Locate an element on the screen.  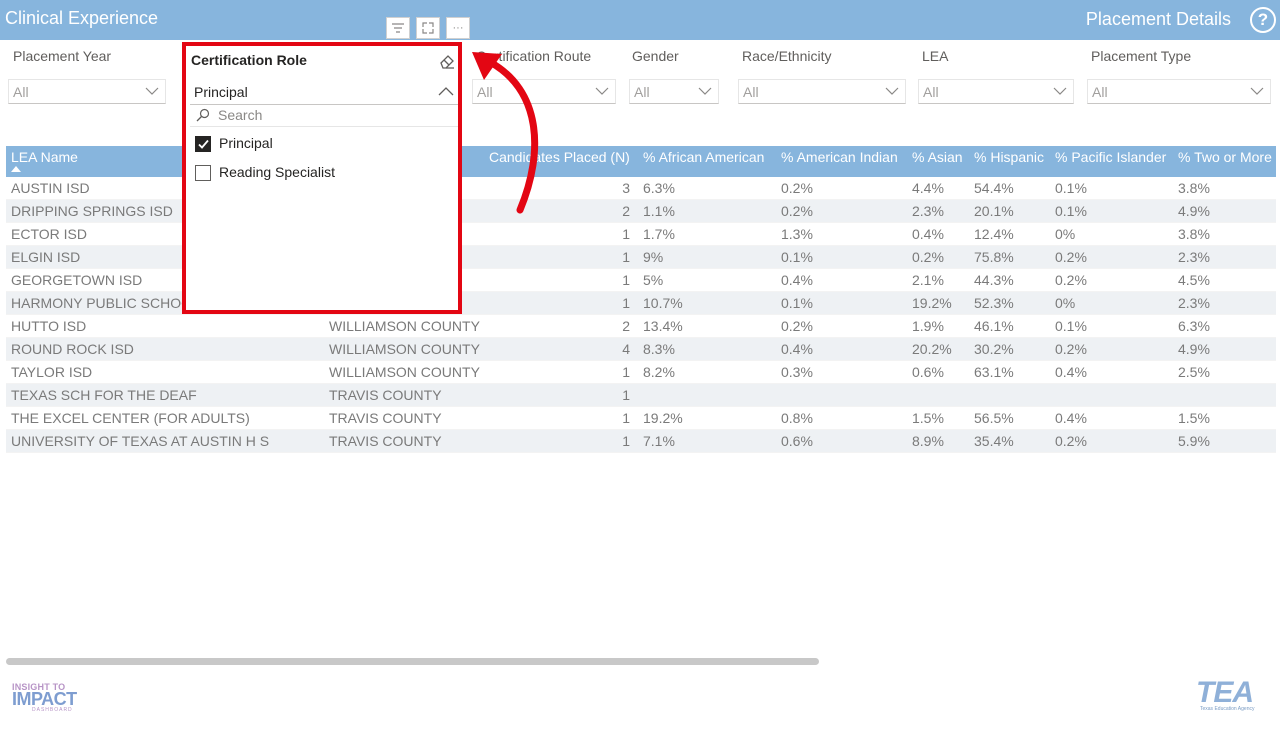
column-header-african-american: % African American is located at coordinates (703, 157).